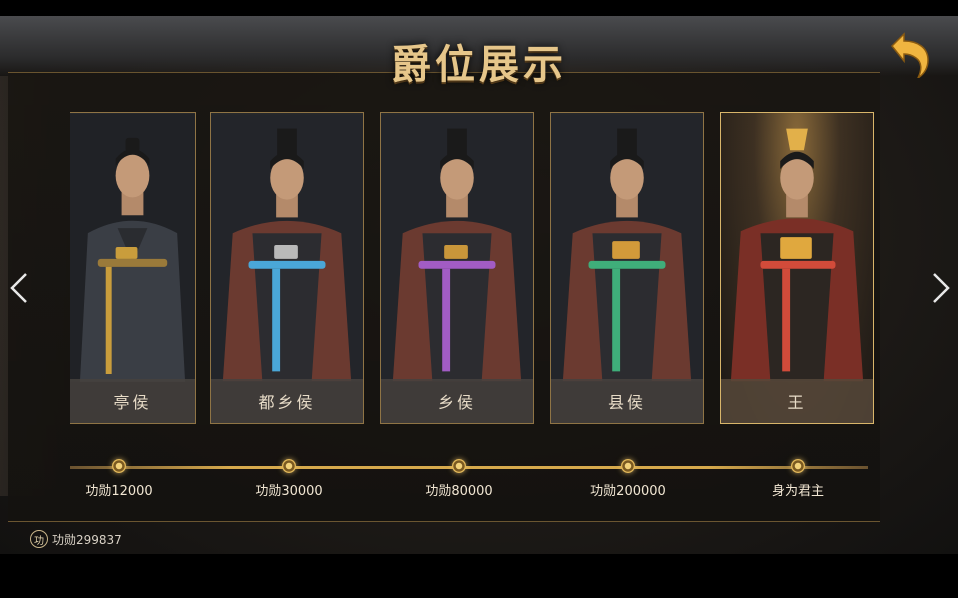  What do you see at coordinates (459, 491) in the screenshot?
I see `requirement-label: 功勋80000` at bounding box center [459, 491].